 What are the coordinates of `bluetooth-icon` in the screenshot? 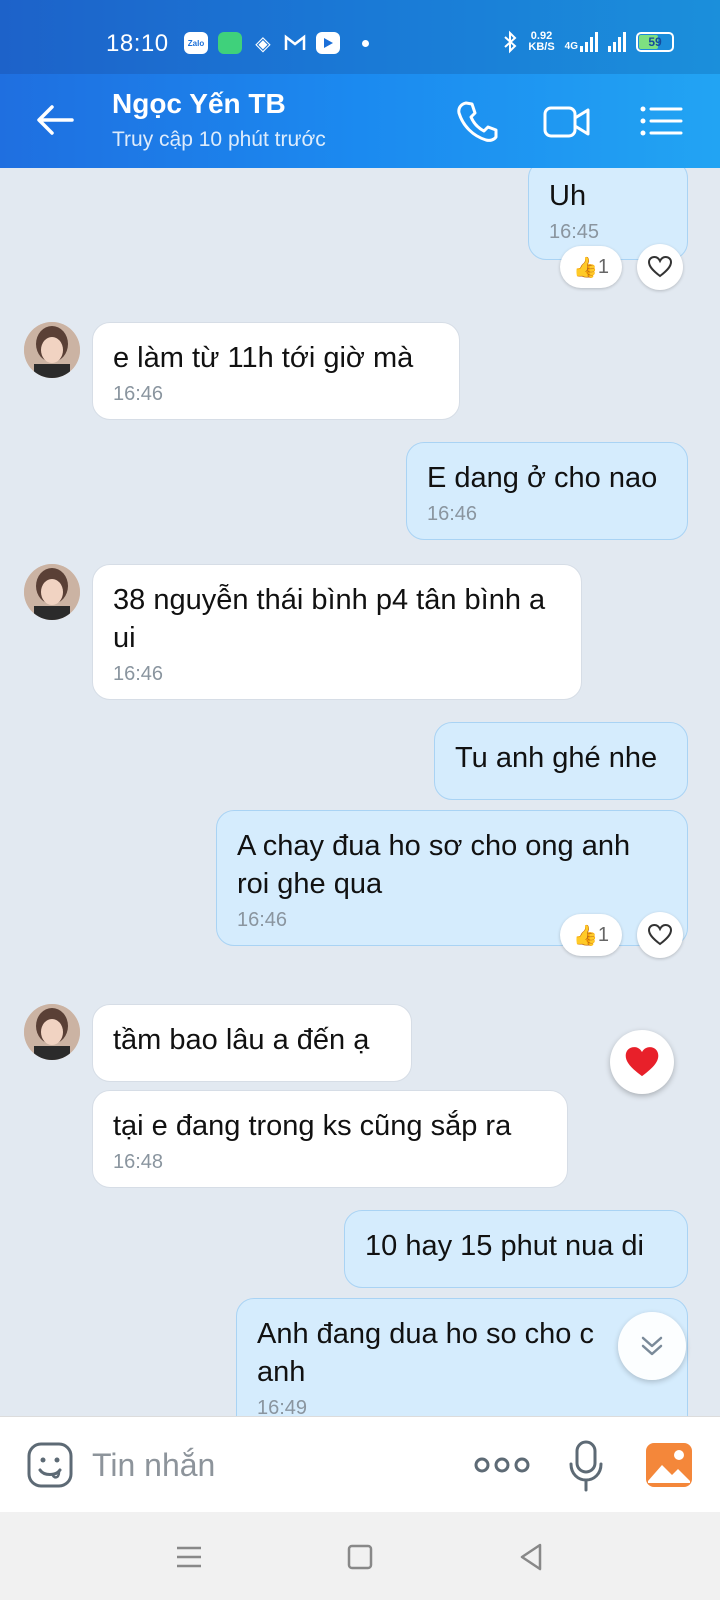 It's located at (510, 42).